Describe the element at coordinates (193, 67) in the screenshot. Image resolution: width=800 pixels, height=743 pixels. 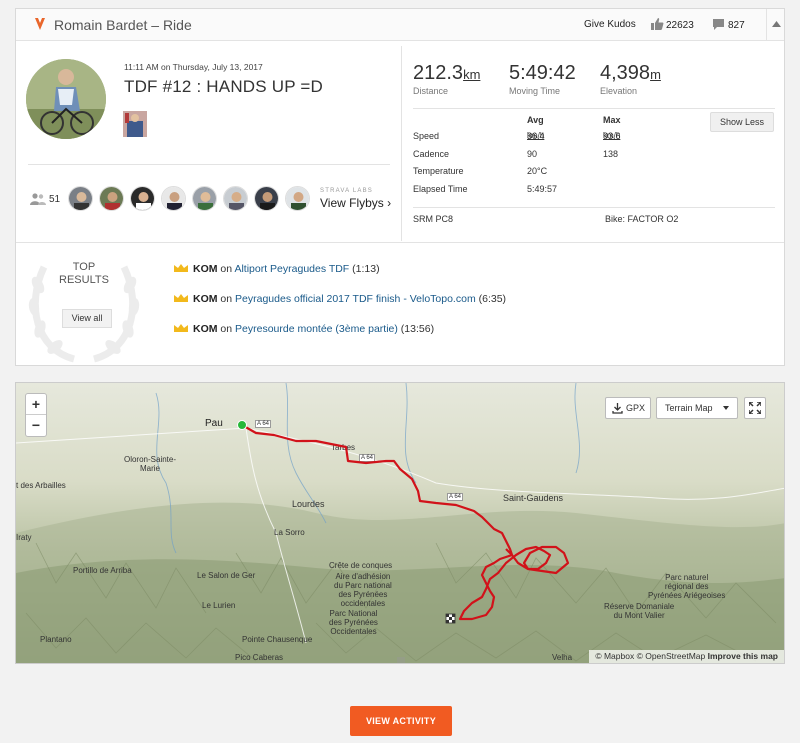
I see `activity-datetime: 11:11 AM on Thursday, July 13, 2017` at that location.